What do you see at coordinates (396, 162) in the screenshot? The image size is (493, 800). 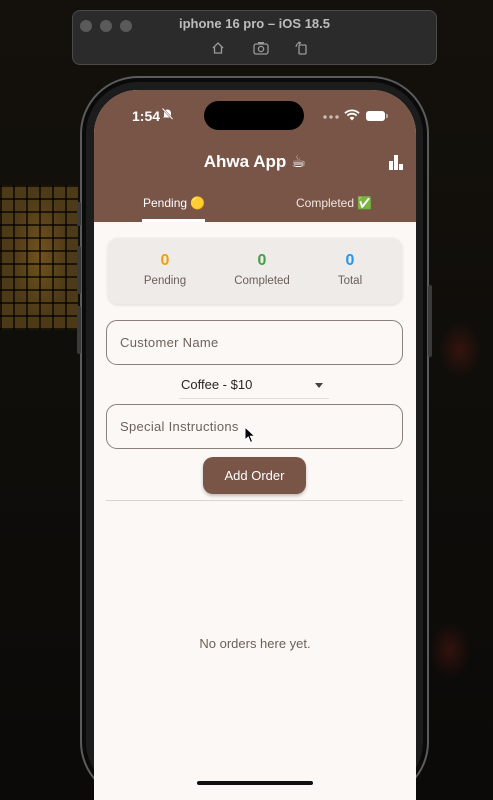 I see `bar-chart-icon` at bounding box center [396, 162].